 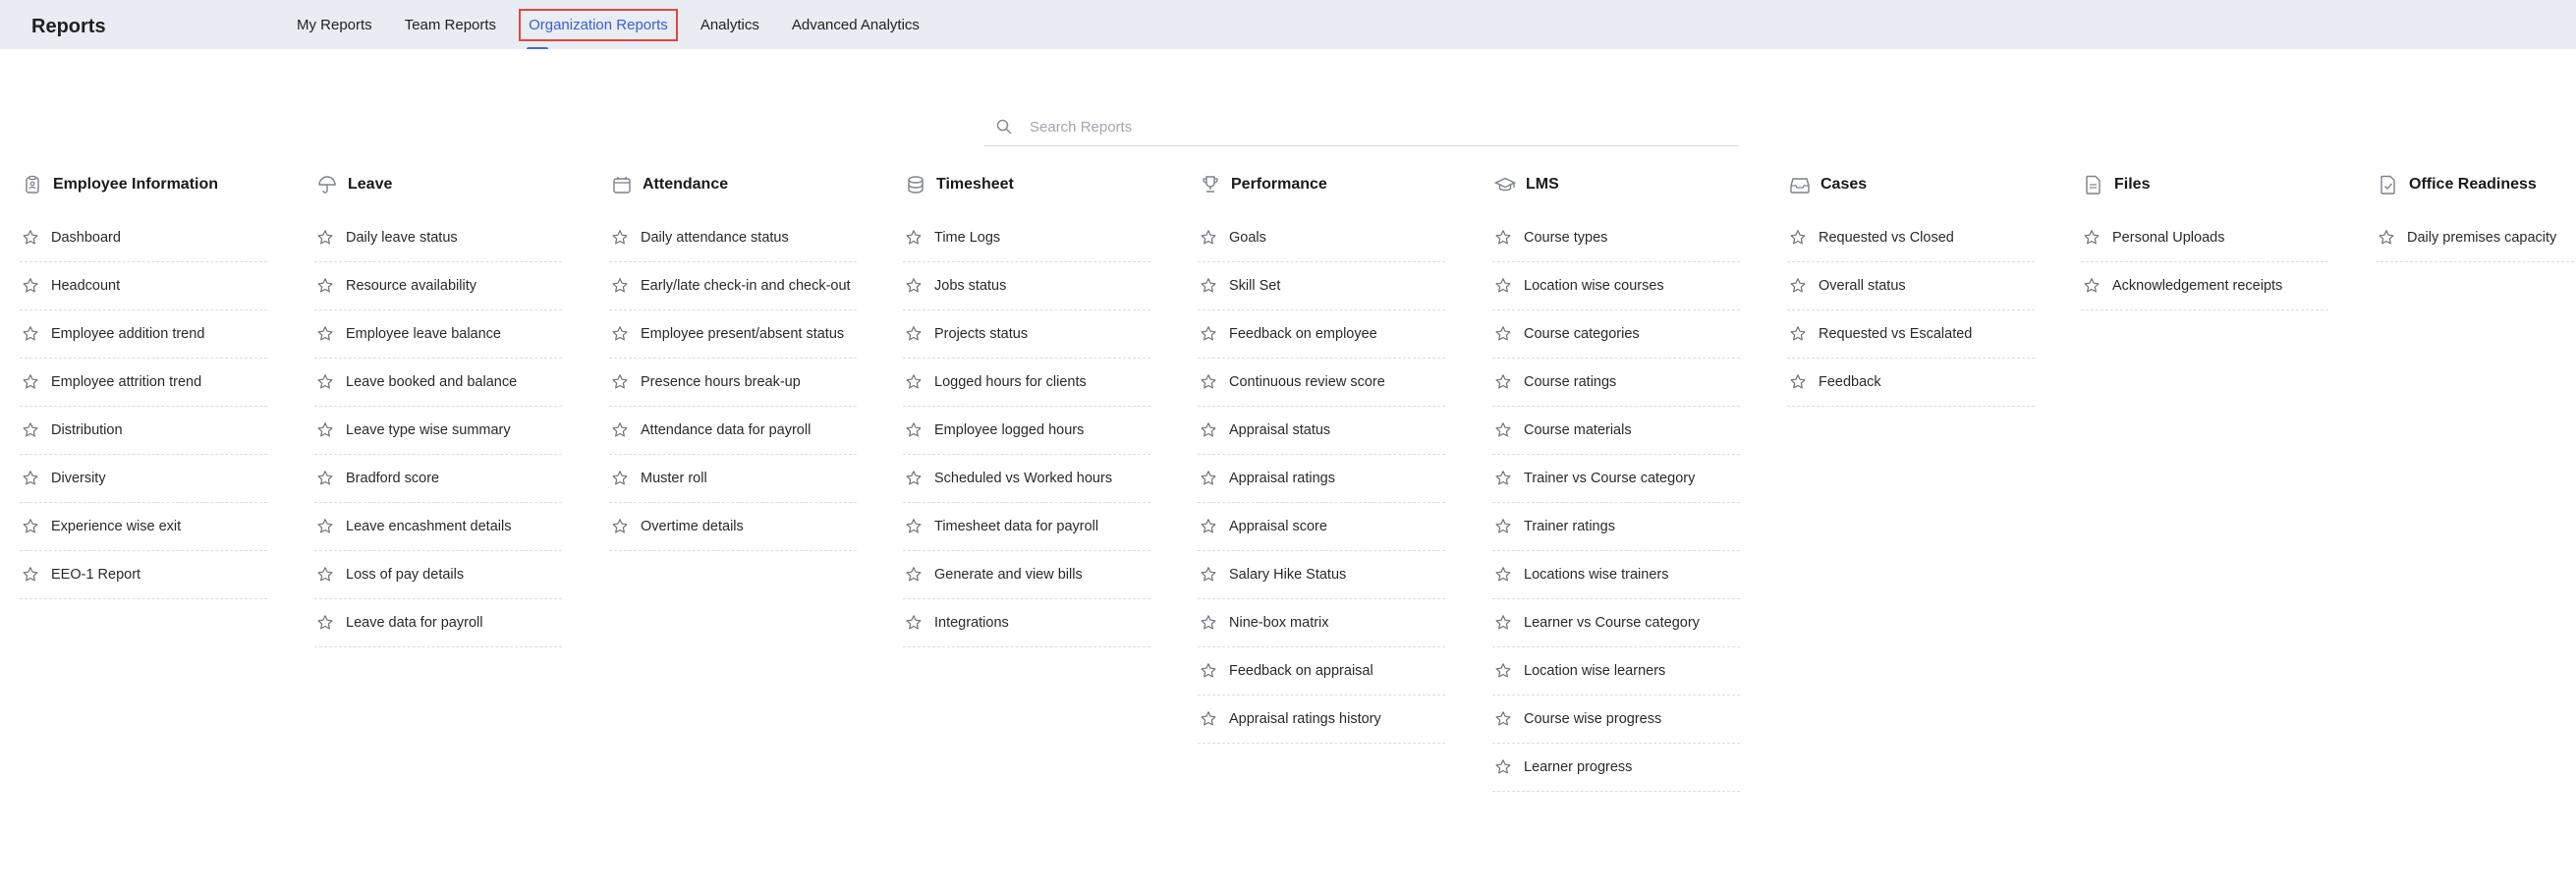 I want to click on report-item-requested-vs-escalated: Requested vs Escalated, so click(x=1911, y=334).